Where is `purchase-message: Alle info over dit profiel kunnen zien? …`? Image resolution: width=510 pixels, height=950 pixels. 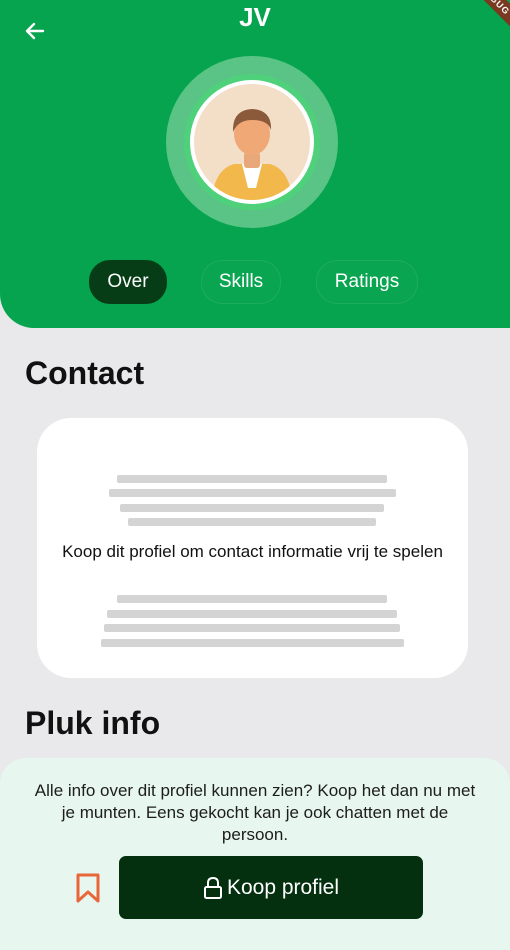 purchase-message: Alle info over dit profiel kunnen zien? … is located at coordinates (255, 812).